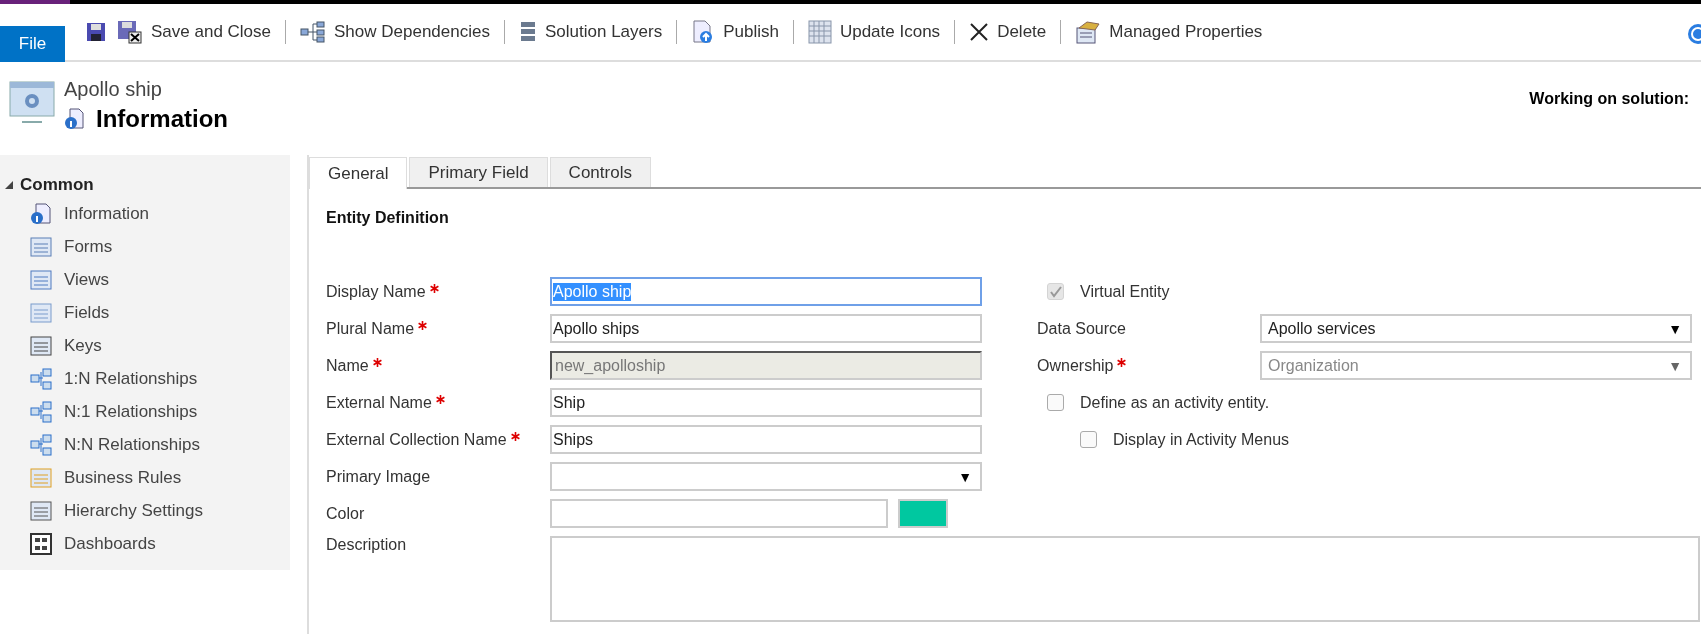 The image size is (1701, 634). Describe the element at coordinates (1476, 328) in the screenshot. I see `dropdown-field: Apollo services ▼` at that location.